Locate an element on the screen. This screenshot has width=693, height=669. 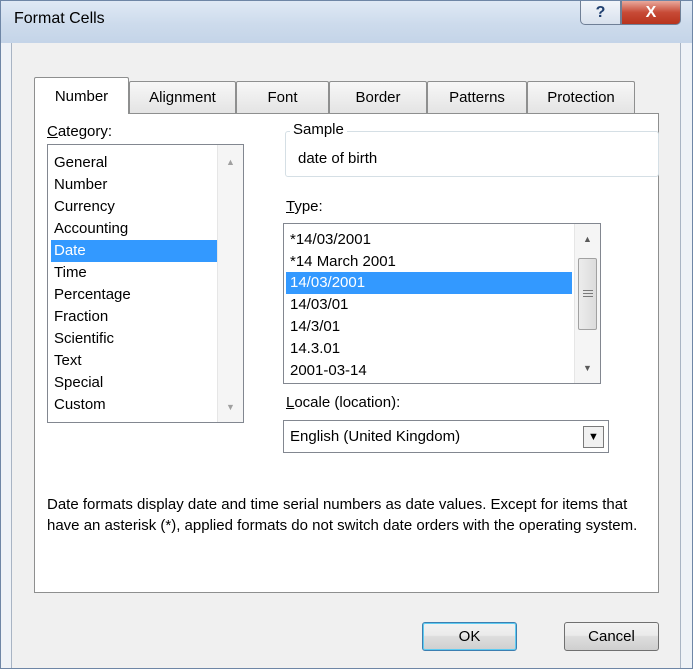
category-item-general: General is located at coordinates (134, 163).